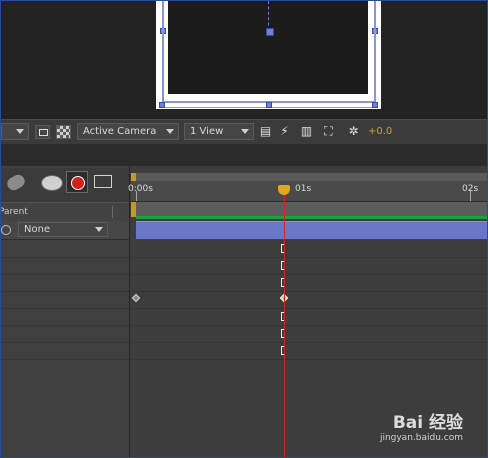 The width and height of the screenshot is (488, 458). What do you see at coordinates (162, 105) in the screenshot?
I see `layer-handle-bottom-left` at bounding box center [162, 105].